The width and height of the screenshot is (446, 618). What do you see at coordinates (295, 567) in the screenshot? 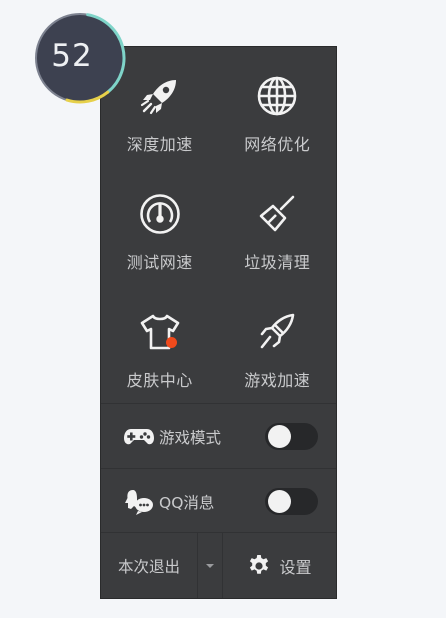
I see `settings-label: 设置` at bounding box center [295, 567].